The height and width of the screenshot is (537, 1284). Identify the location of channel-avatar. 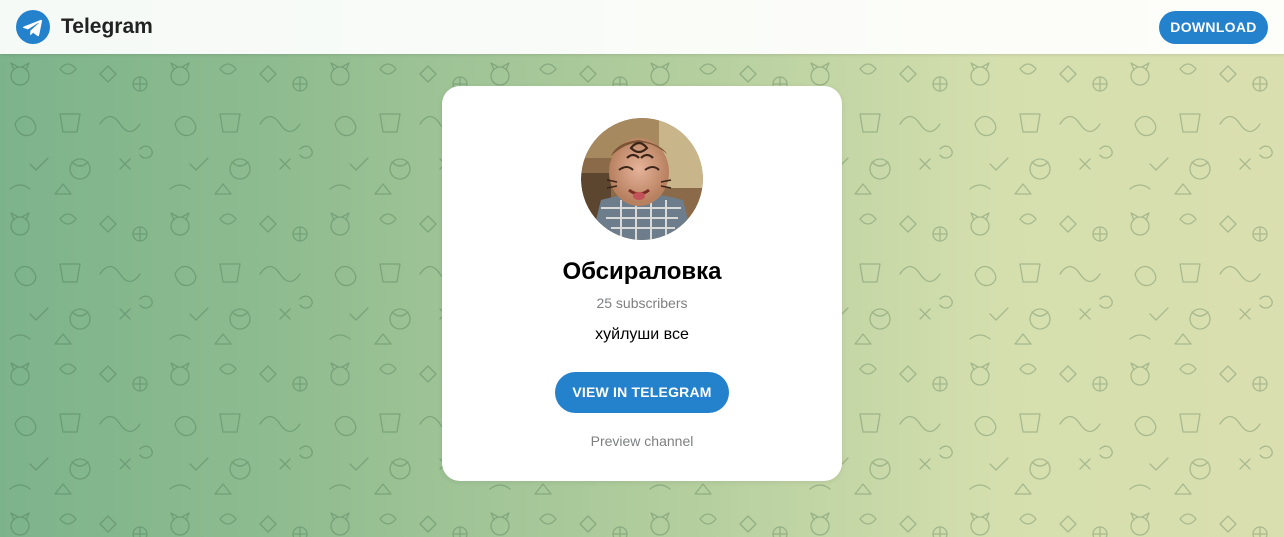
(642, 179).